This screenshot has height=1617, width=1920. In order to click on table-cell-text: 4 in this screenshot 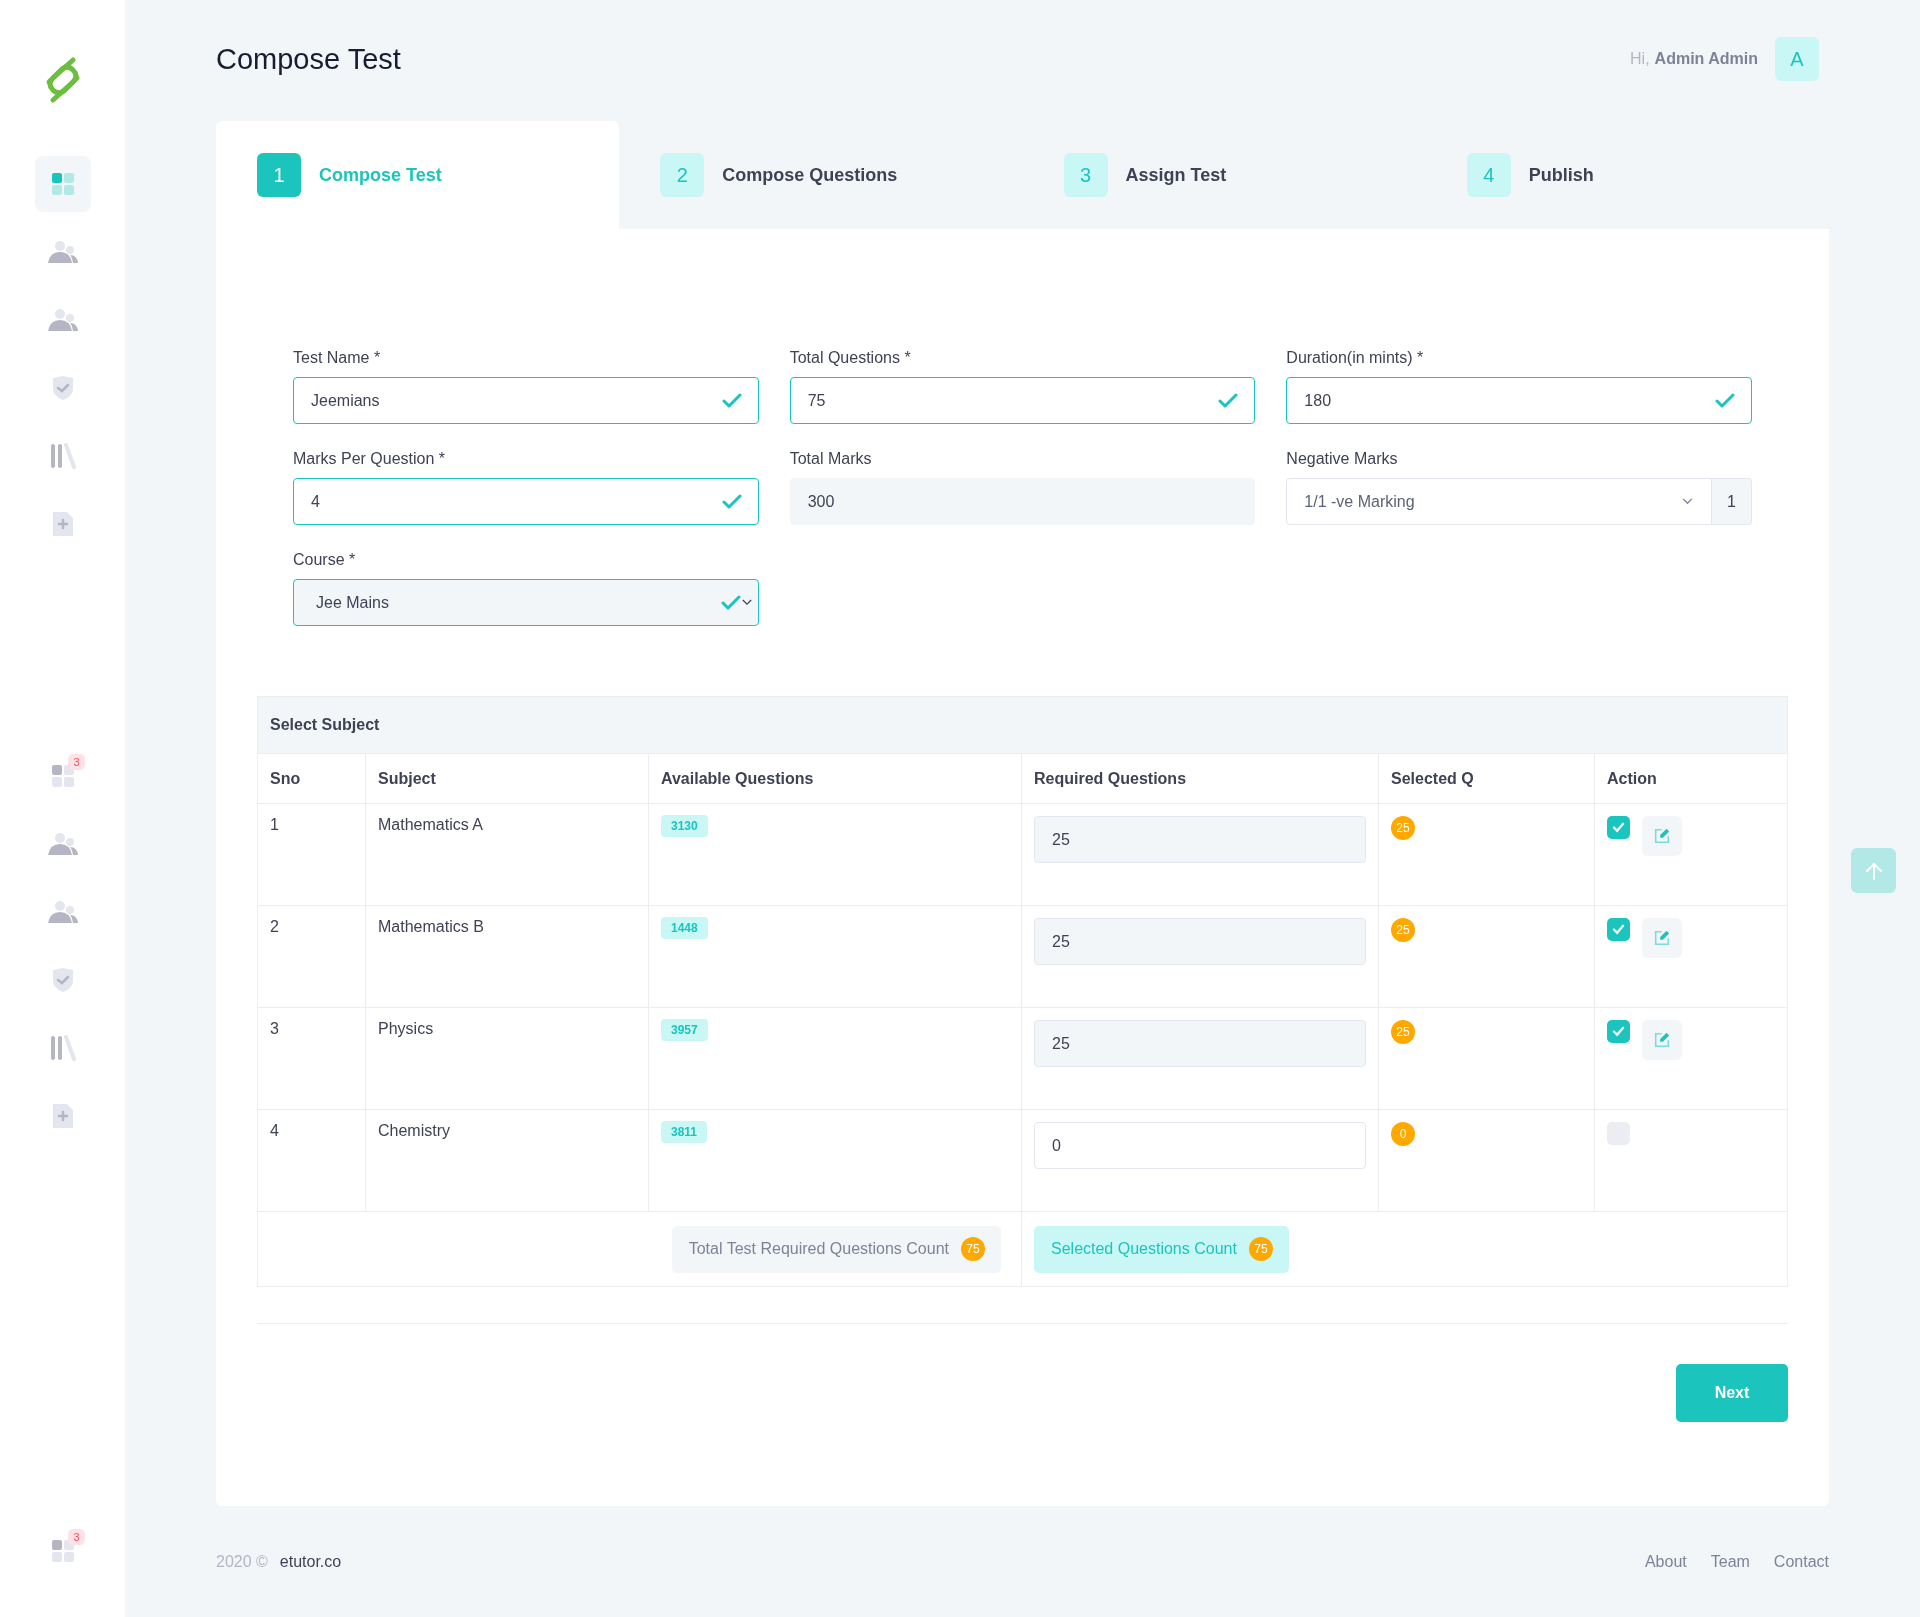, I will do `click(274, 1131)`.